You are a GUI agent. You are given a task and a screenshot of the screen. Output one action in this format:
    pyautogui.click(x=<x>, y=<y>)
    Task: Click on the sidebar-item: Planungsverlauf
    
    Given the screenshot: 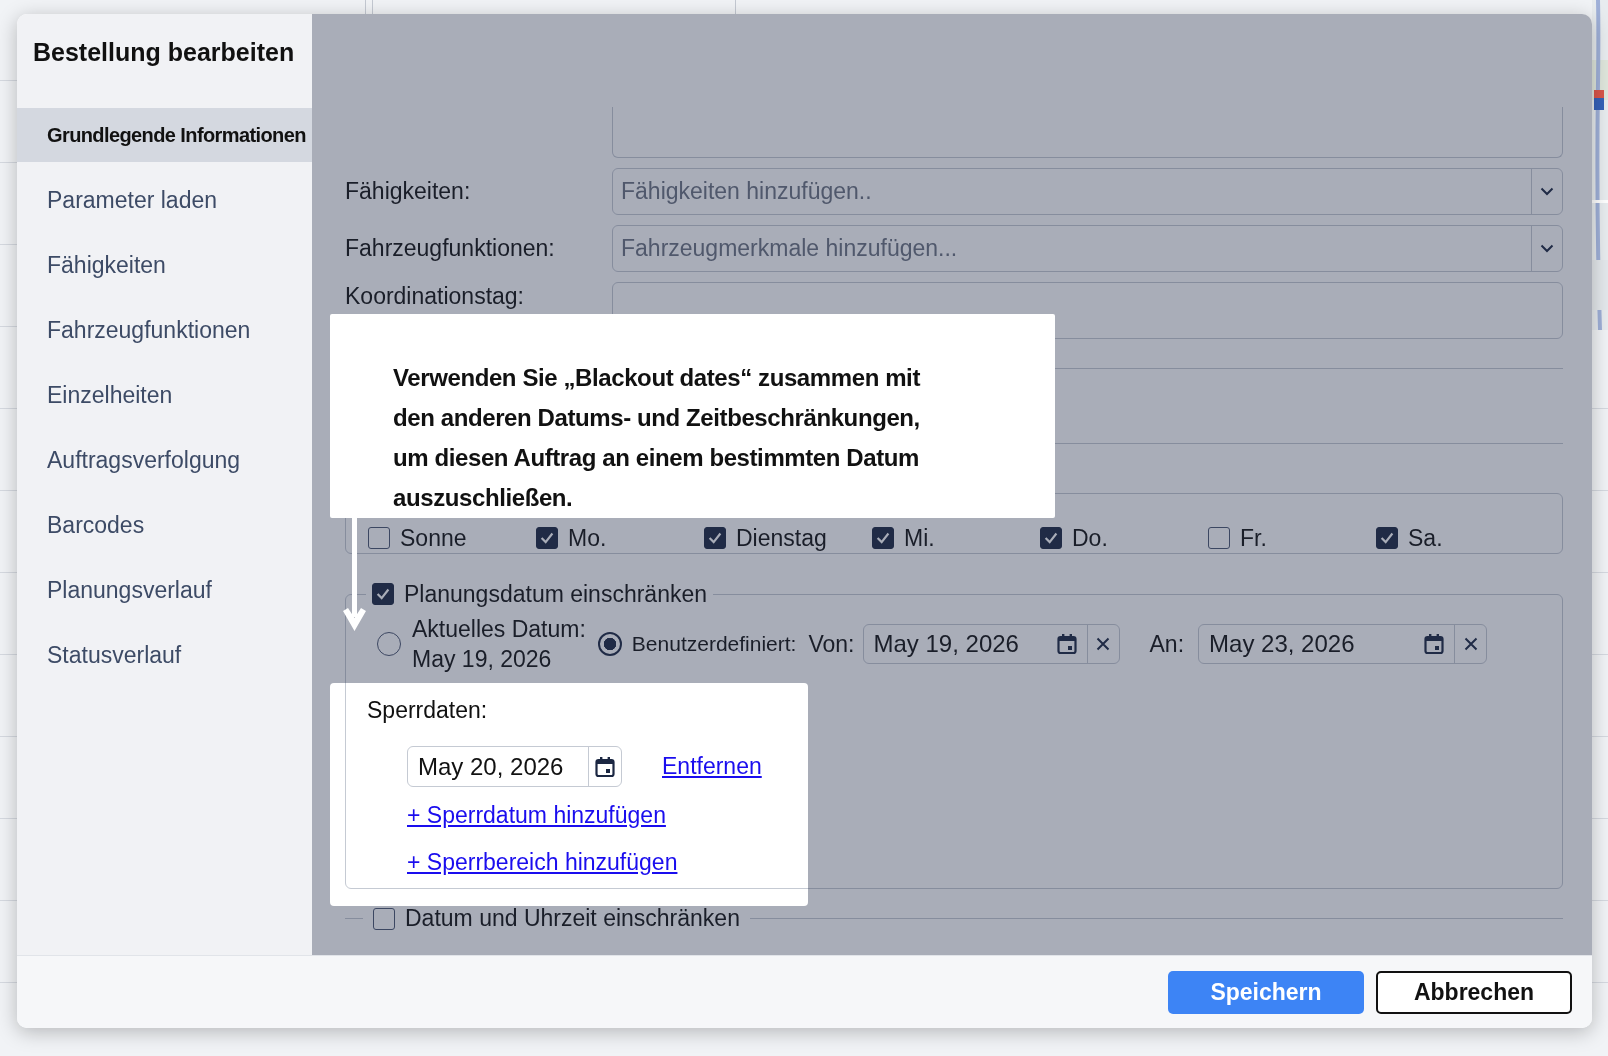 What is the action you would take?
    pyautogui.click(x=164, y=590)
    